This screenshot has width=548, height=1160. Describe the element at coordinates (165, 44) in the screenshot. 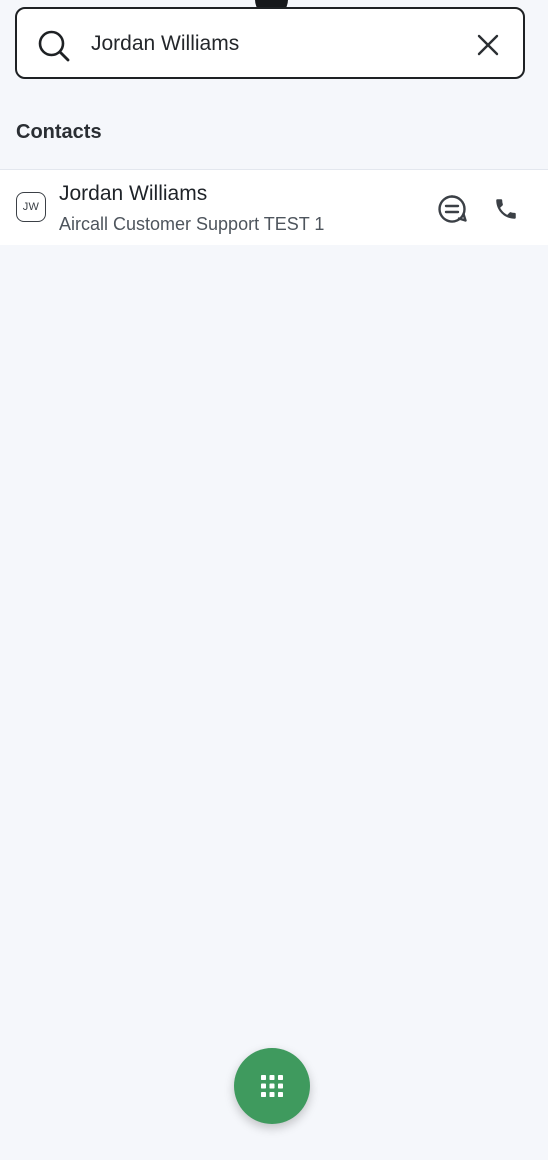

I see `search-value: Jordan Williams` at that location.